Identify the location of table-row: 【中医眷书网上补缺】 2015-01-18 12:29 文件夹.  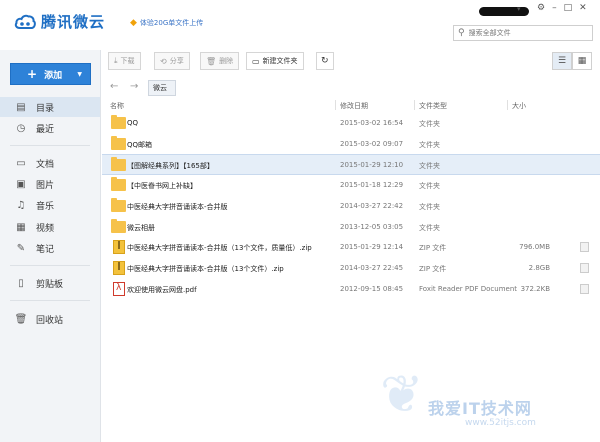
(351, 185).